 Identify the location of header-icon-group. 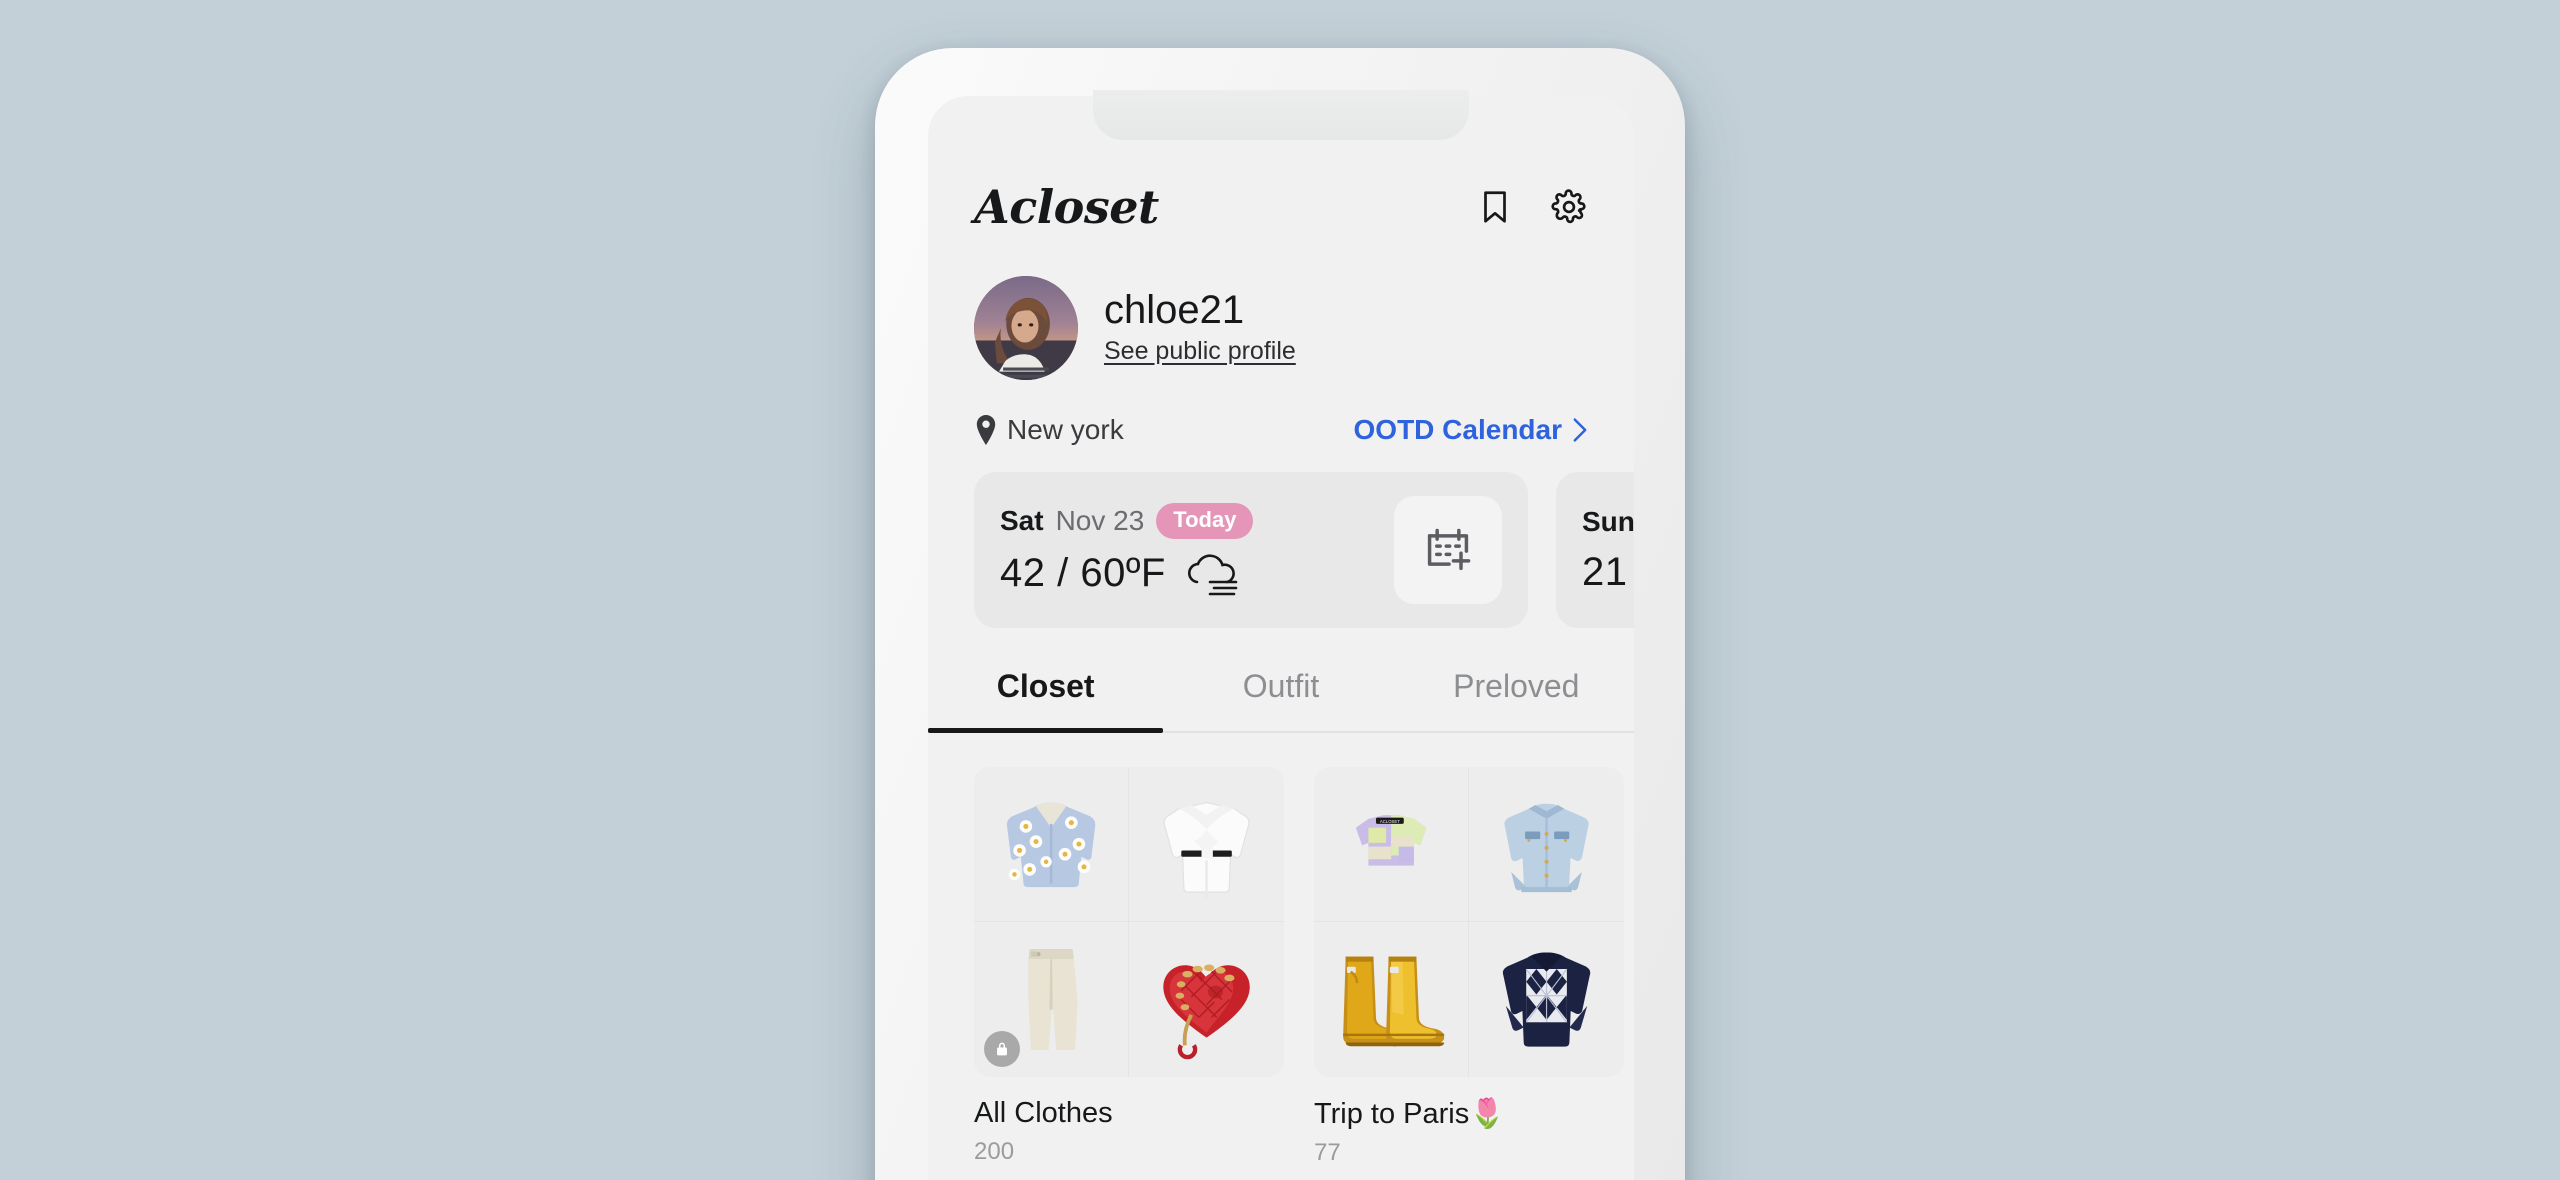
(1532, 207).